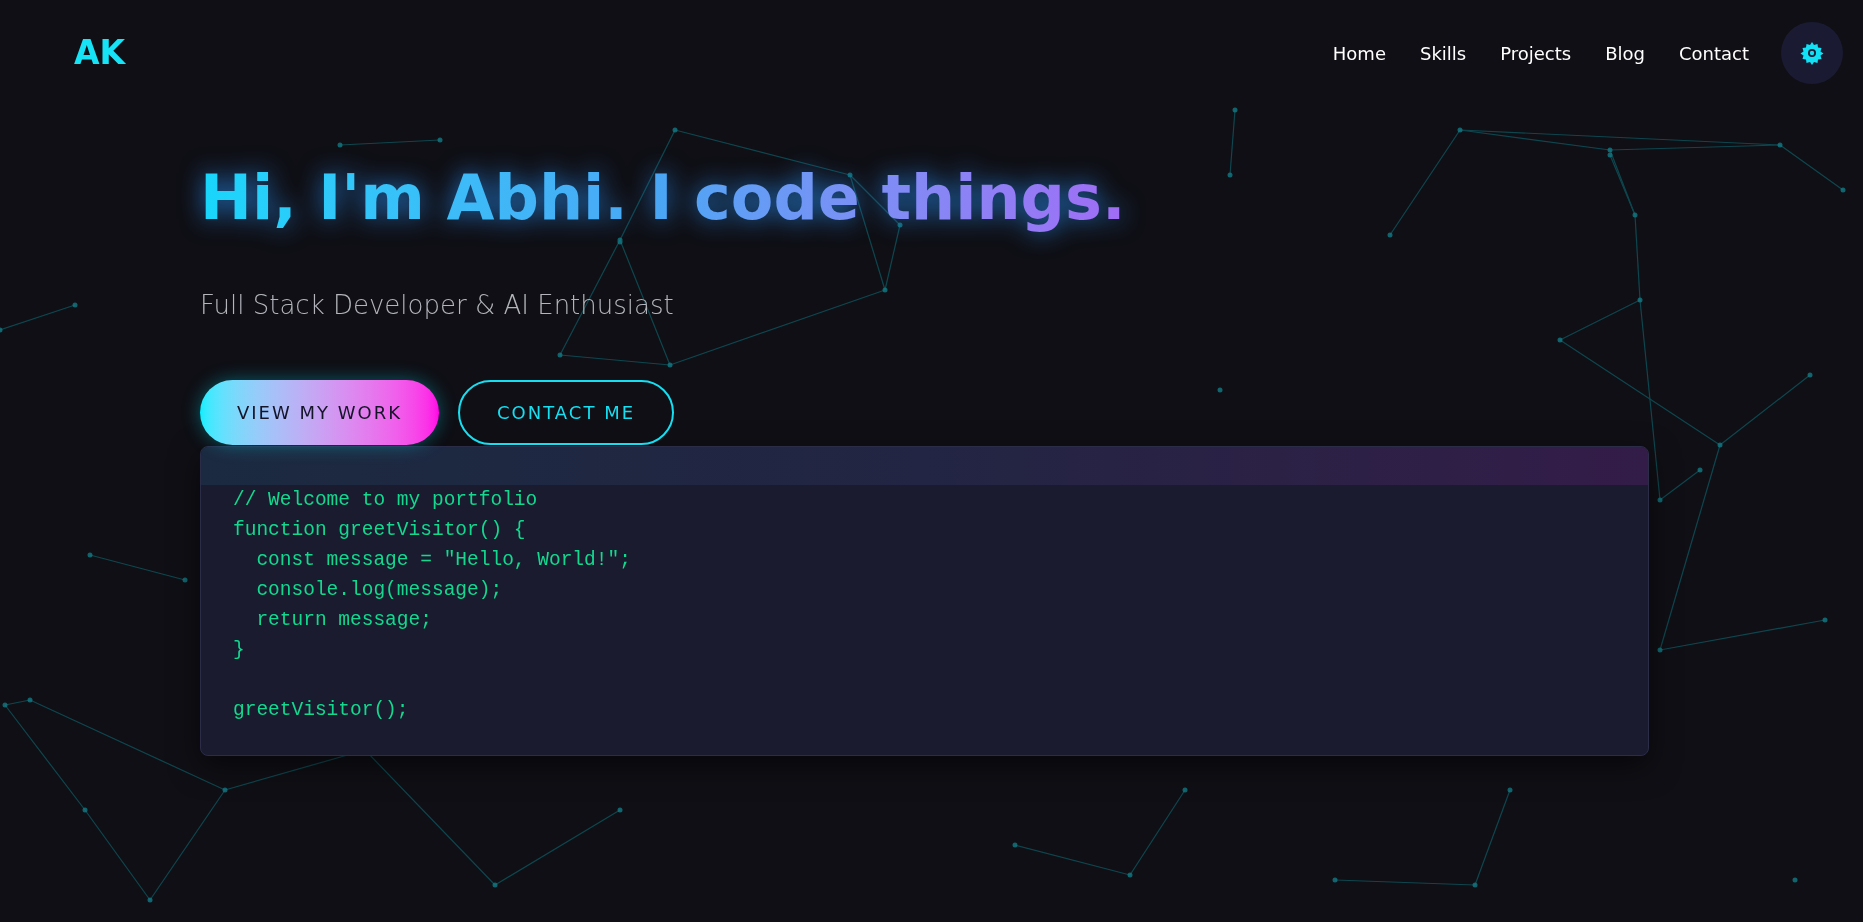  Describe the element at coordinates (1359, 53) in the screenshot. I see `nav-link: Home` at that location.